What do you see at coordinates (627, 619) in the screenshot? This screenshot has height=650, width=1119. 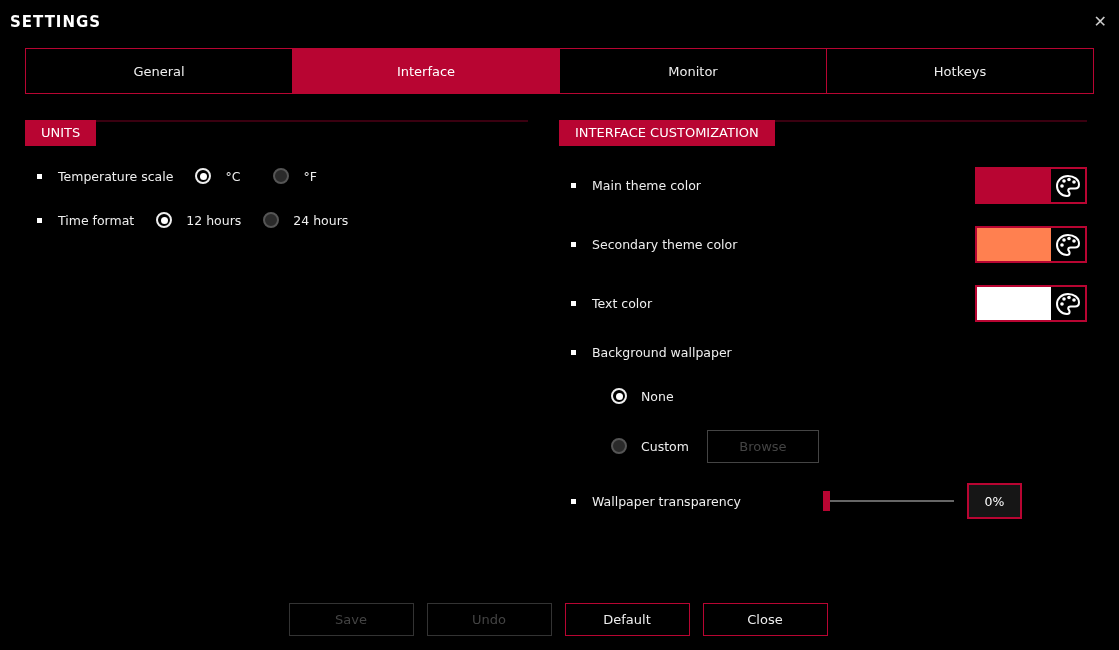 I see `footer-button: Default` at bounding box center [627, 619].